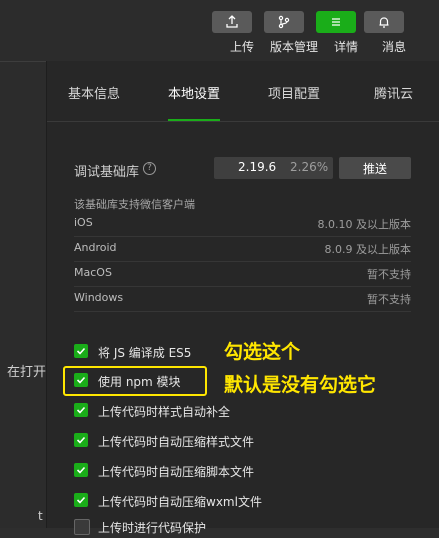 Image resolution: width=439 pixels, height=538 pixels. What do you see at coordinates (164, 412) in the screenshot?
I see `option-label: 上传代码时样式自动补全` at bounding box center [164, 412].